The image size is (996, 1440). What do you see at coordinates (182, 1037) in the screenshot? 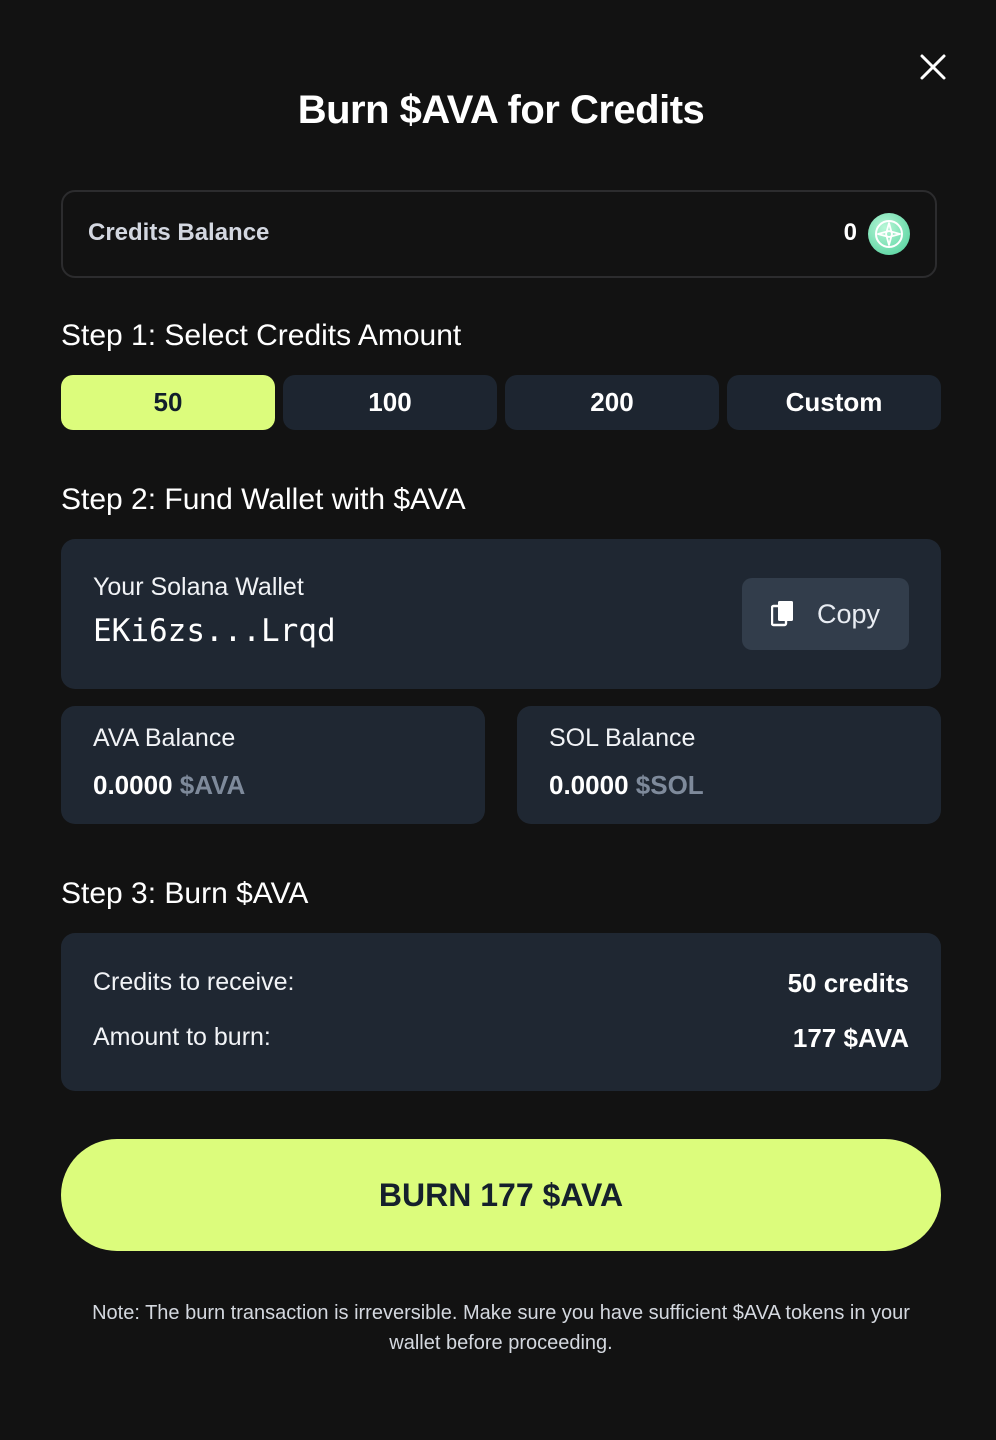
I see `amount-to-burn-label: Amount to burn:` at bounding box center [182, 1037].